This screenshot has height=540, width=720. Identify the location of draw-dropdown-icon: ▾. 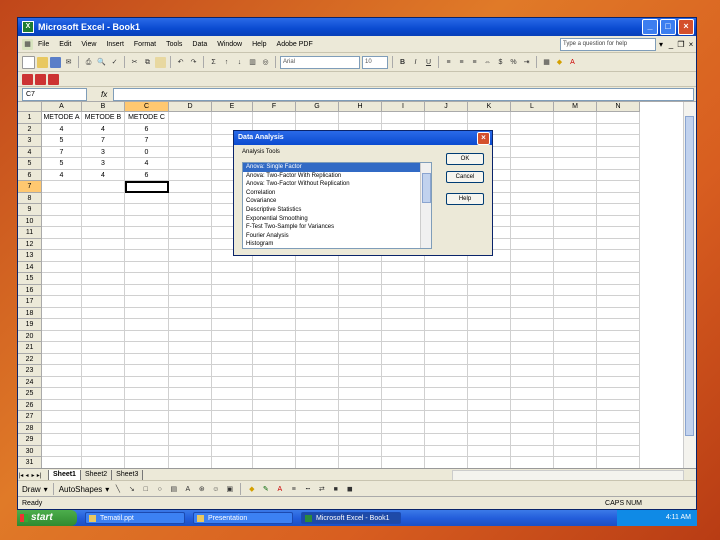
(46, 489).